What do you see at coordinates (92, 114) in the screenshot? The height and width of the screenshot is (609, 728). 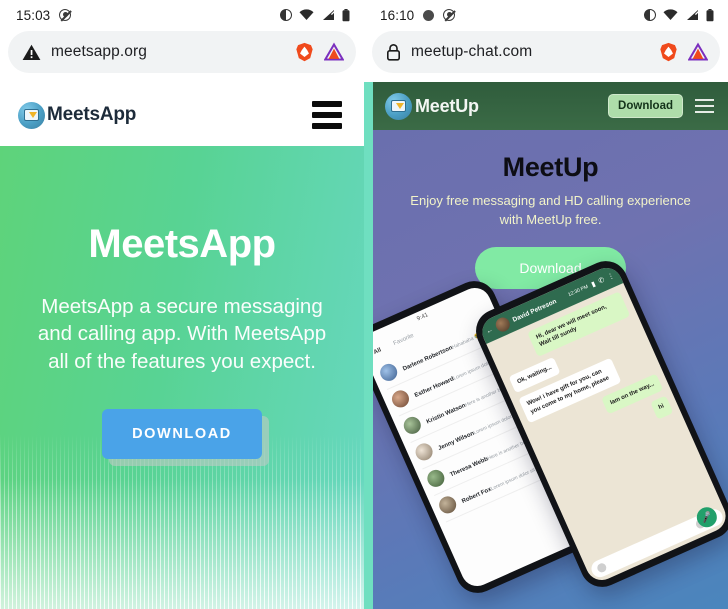 I see `meetsapp-brand-name: MeetsApp` at bounding box center [92, 114].